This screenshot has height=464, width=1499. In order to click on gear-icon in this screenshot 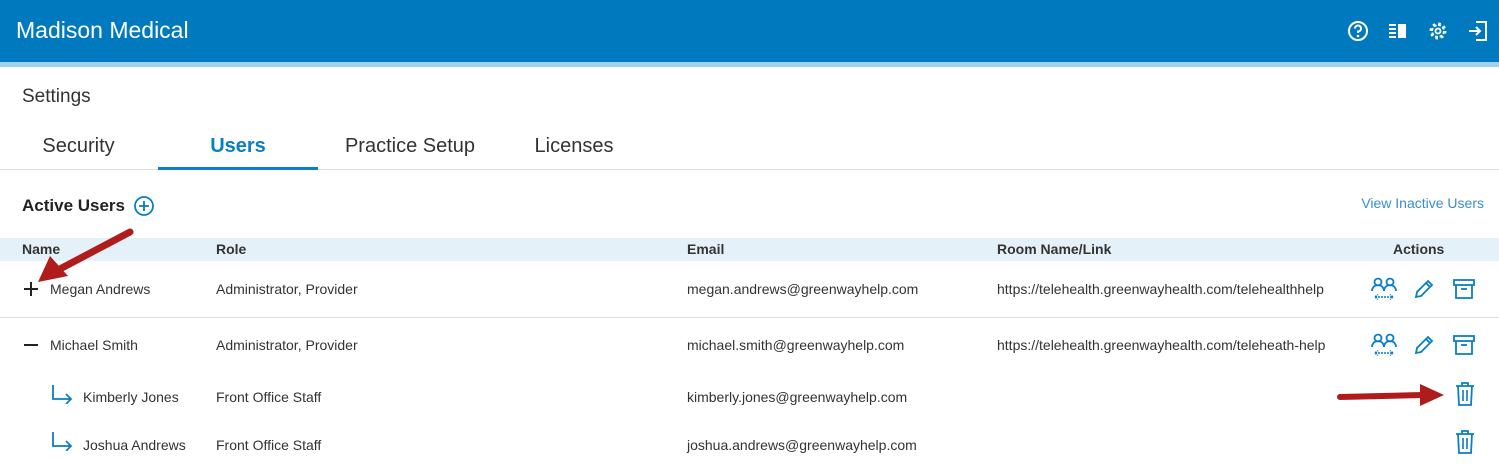, I will do `click(1438, 31)`.